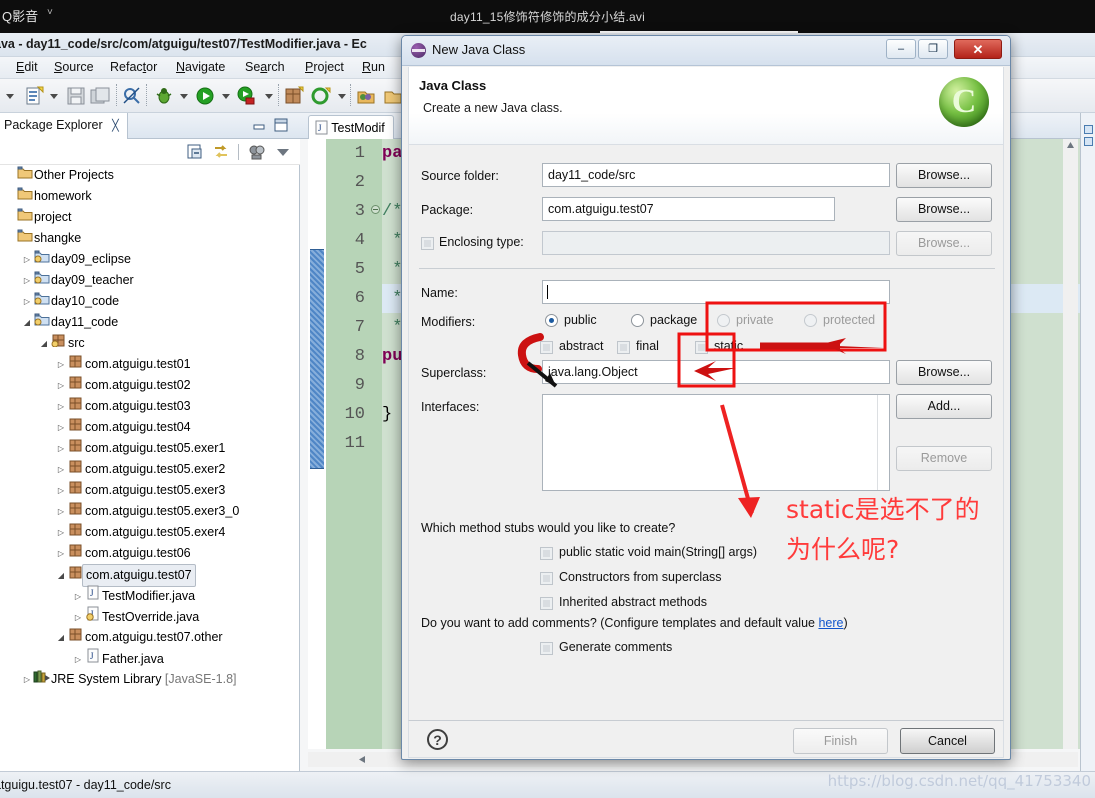 The image size is (1095, 798). Describe the element at coordinates (133, 67) in the screenshot. I see `menu-item-refactor: Refactor` at that location.